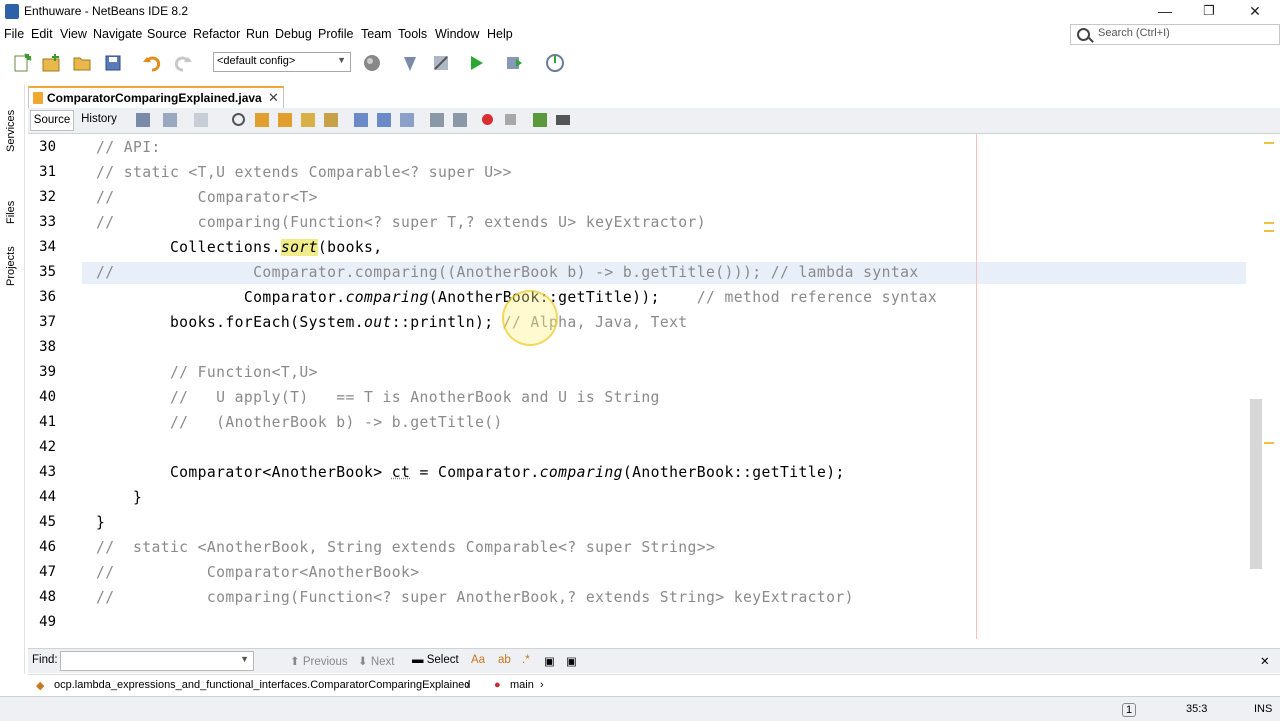  What do you see at coordinates (244, 659) in the screenshot?
I see `chevron-down-icon: ▼` at bounding box center [244, 659].